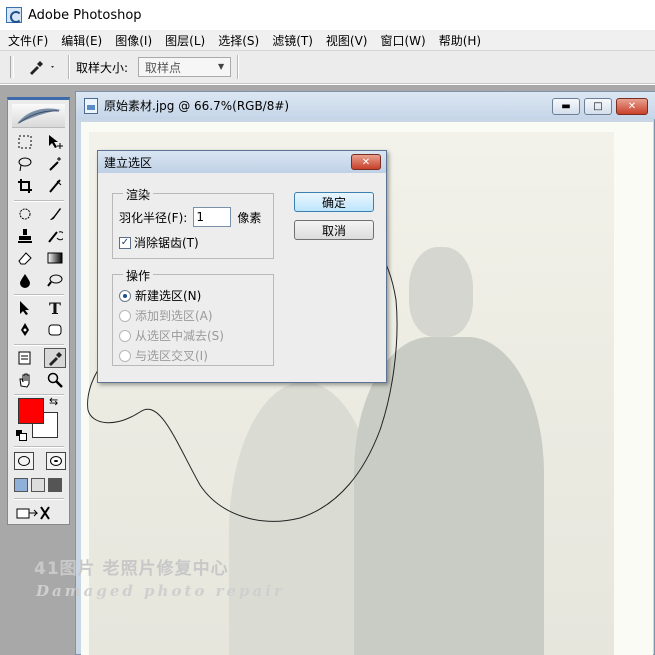 The height and width of the screenshot is (655, 655). What do you see at coordinates (125, 295) in the screenshot?
I see `new-selection-radio` at bounding box center [125, 295].